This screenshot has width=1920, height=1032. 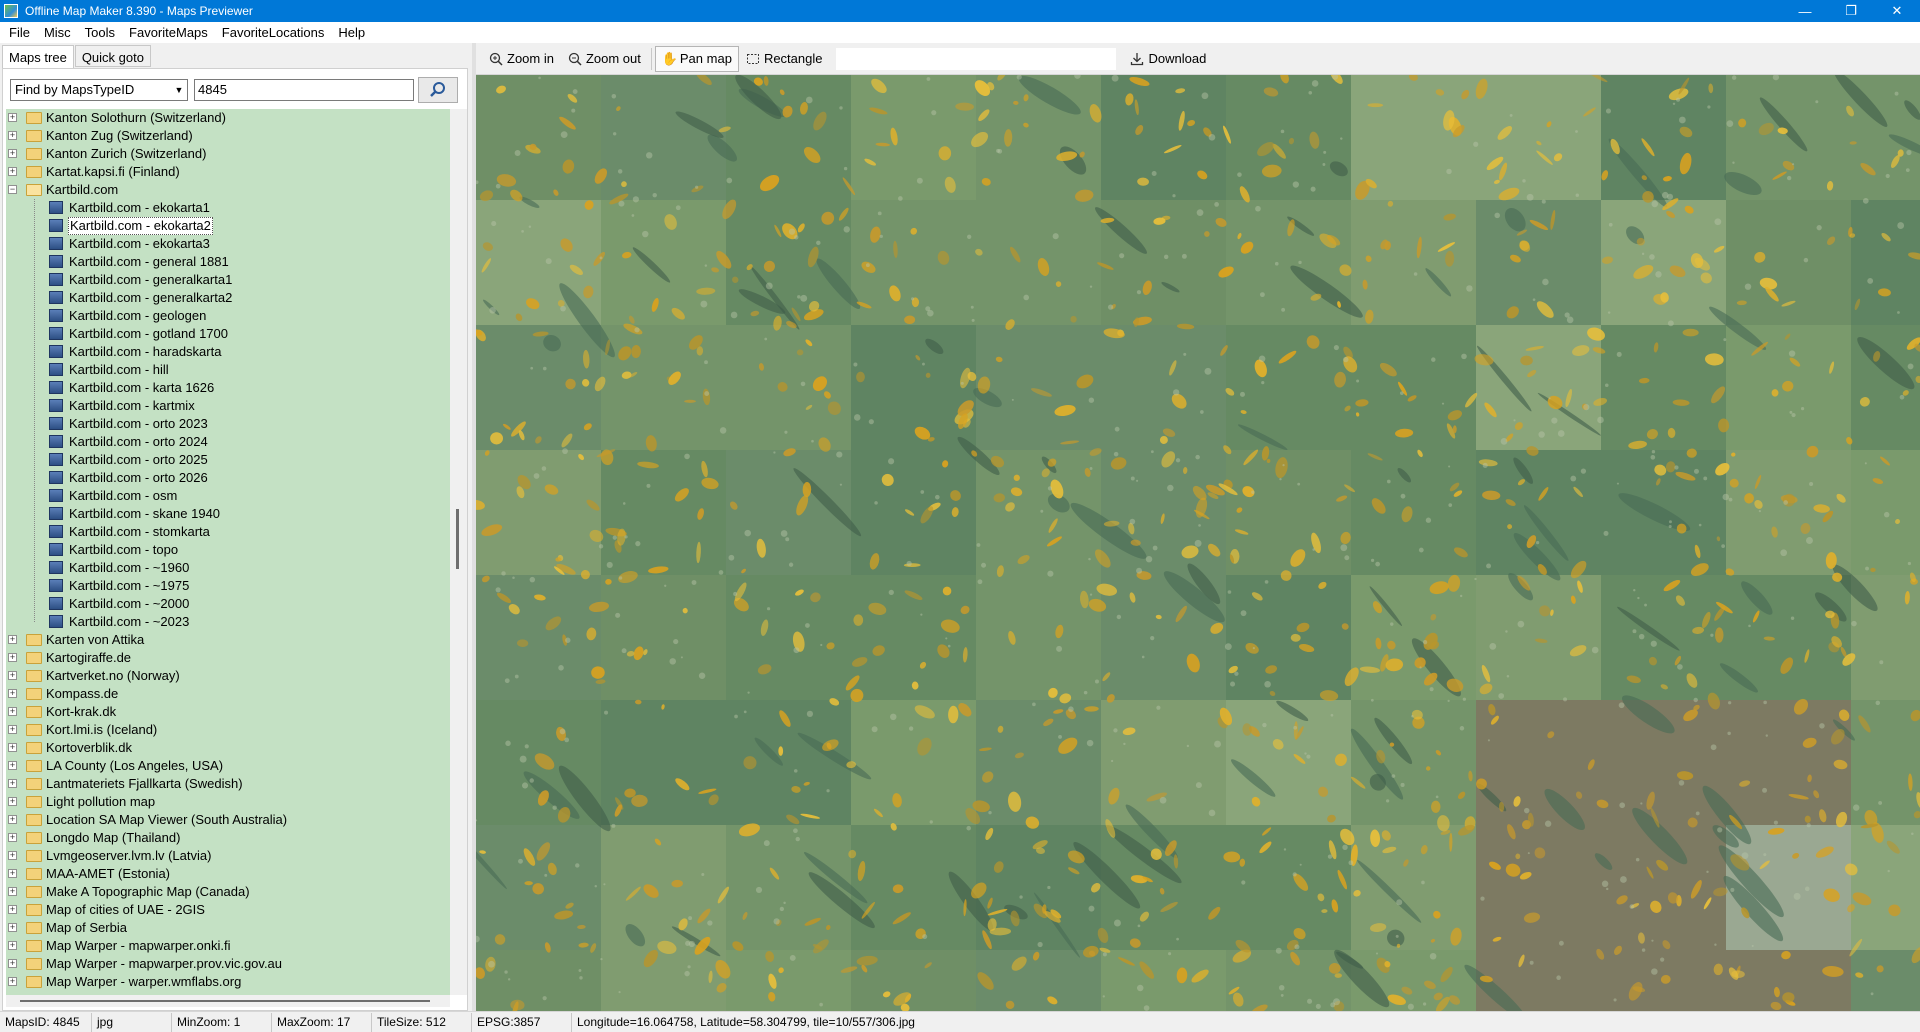 What do you see at coordinates (228, 316) in the screenshot?
I see `tree-map-item: Kartbild.com - geologen` at bounding box center [228, 316].